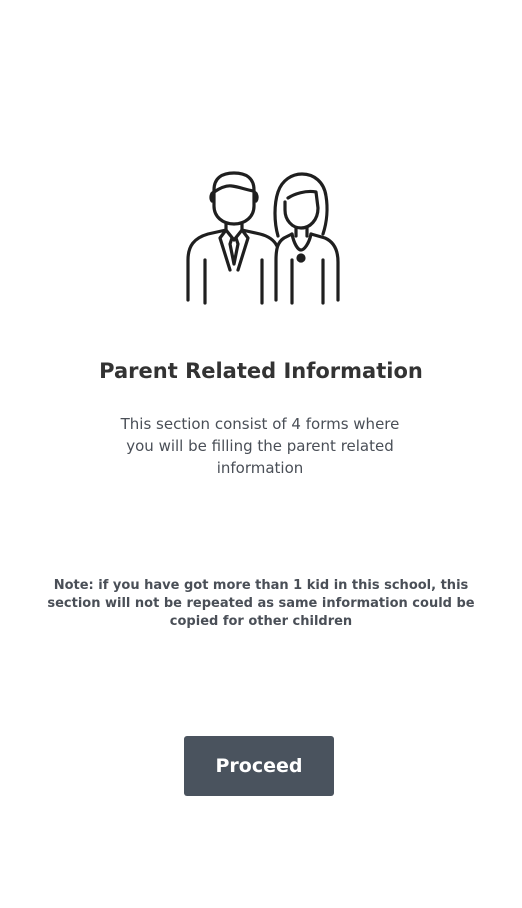 This screenshot has height=908, width=522. Describe the element at coordinates (259, 766) in the screenshot. I see `proceed-button: Proceed` at that location.